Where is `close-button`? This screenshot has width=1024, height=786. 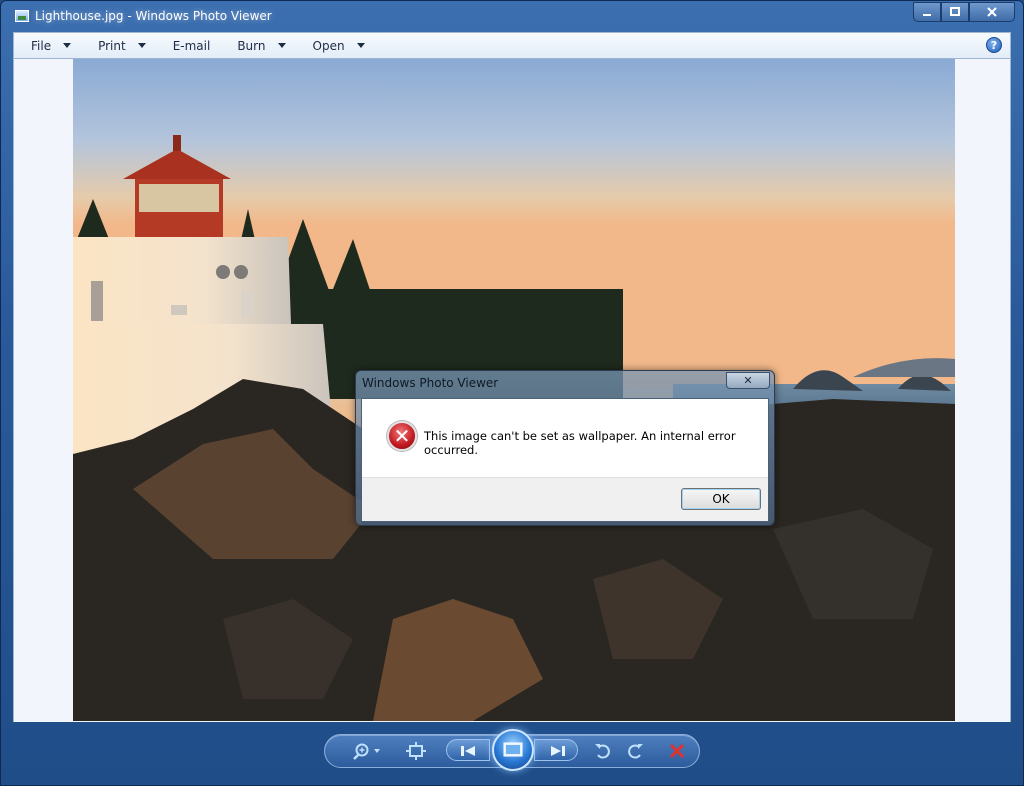 close-button is located at coordinates (992, 12).